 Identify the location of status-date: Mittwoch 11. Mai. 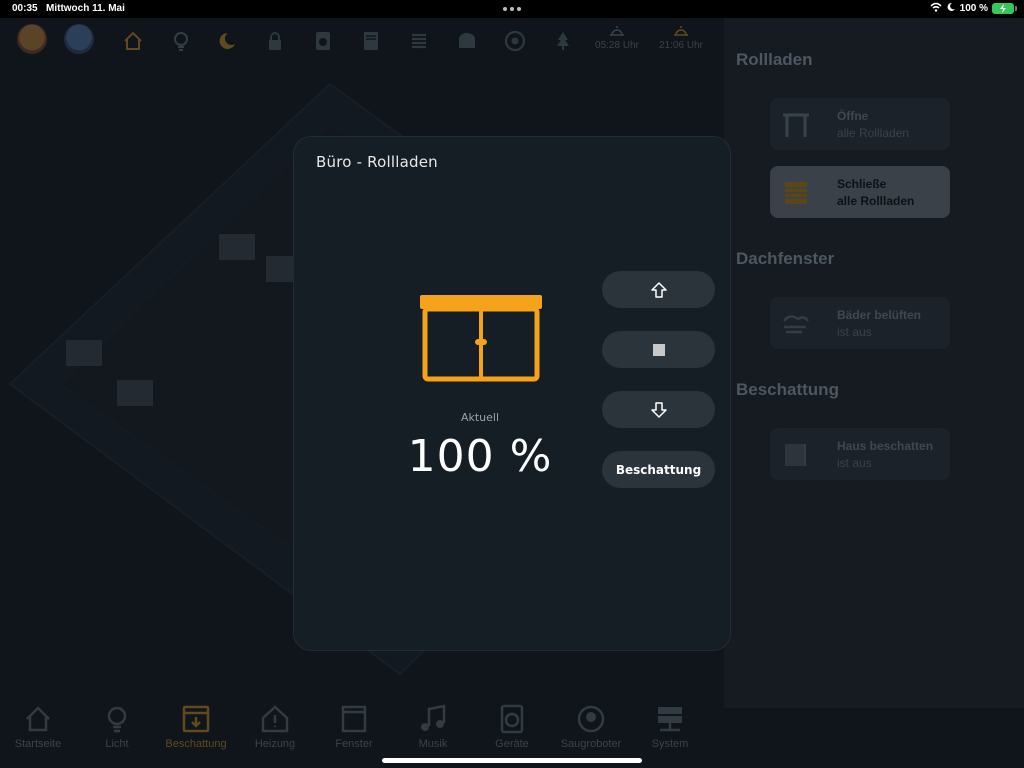
(85, 8).